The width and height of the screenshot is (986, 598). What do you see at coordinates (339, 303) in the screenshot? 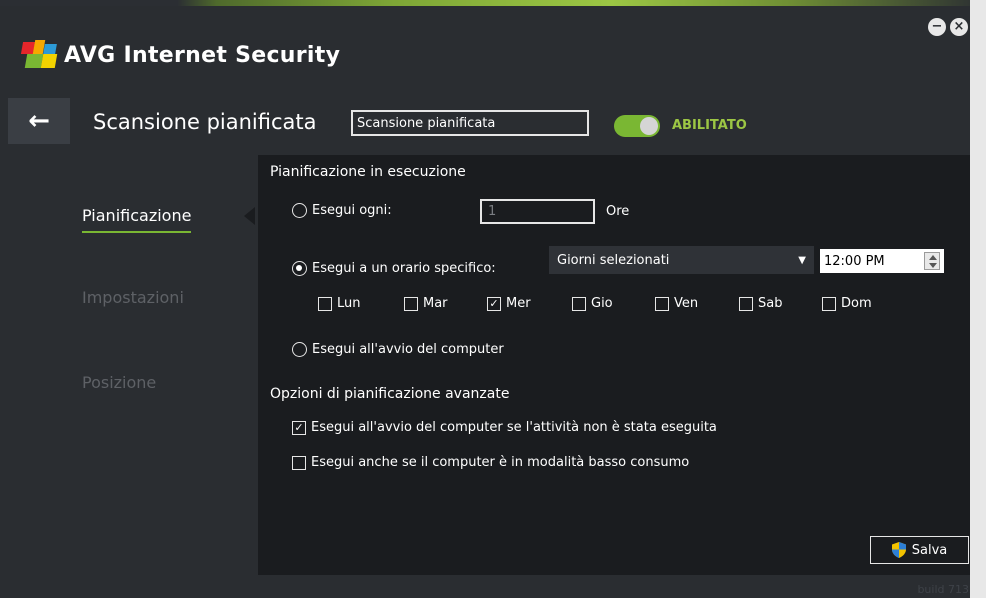
I see `day-checkbox-lun: Lun` at bounding box center [339, 303].